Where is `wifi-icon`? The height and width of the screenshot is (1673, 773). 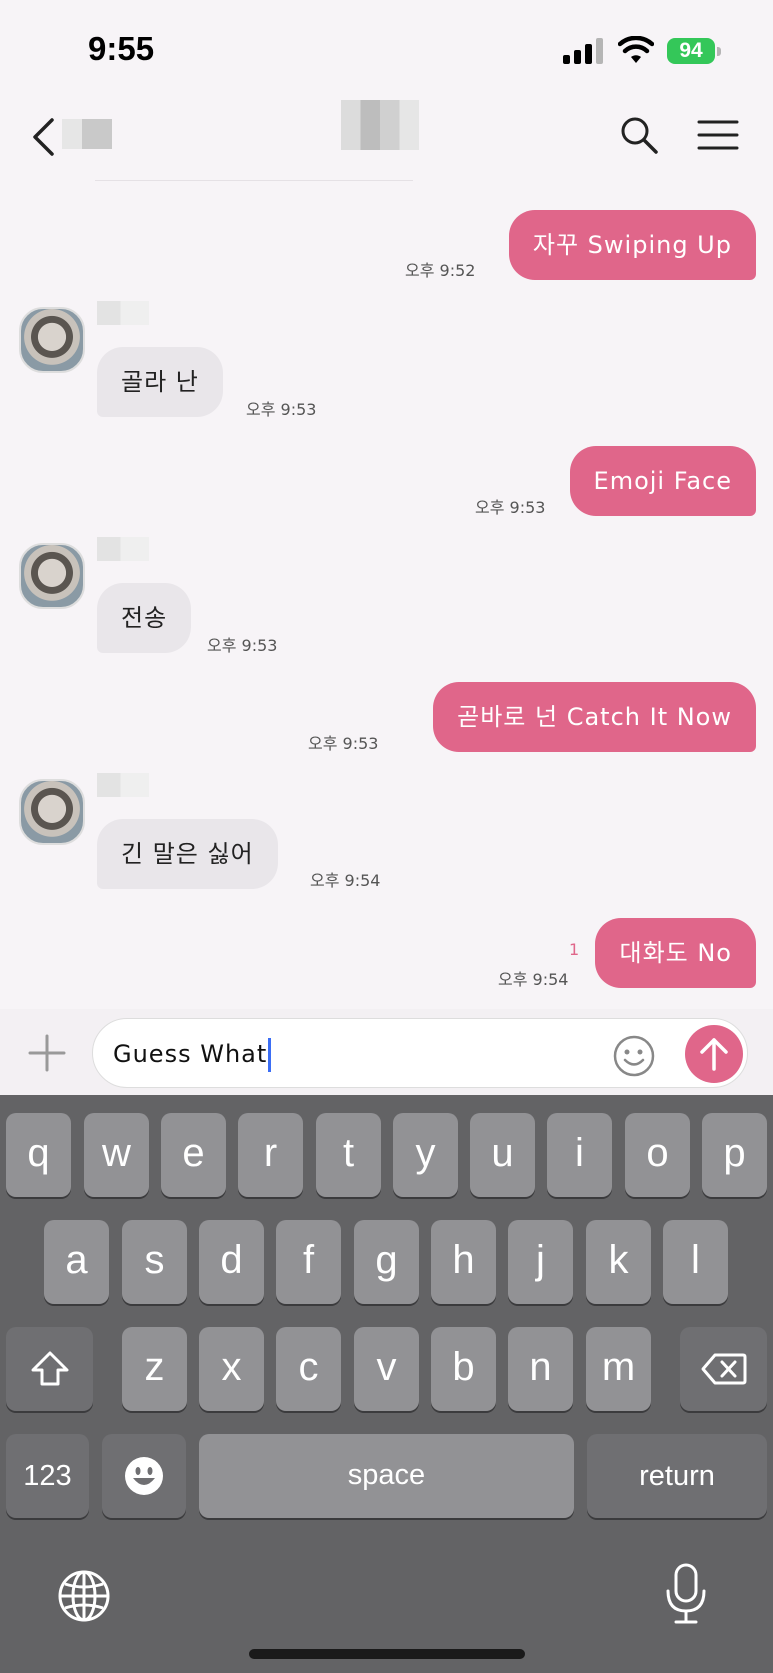
wifi-icon is located at coordinates (636, 49).